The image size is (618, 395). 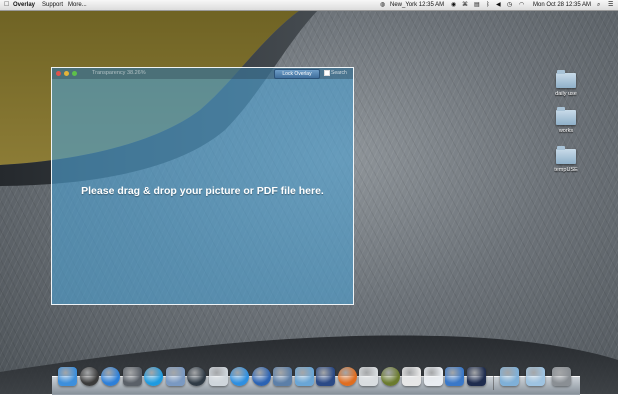 What do you see at coordinates (66, 73) in the screenshot?
I see `minimize-icon` at bounding box center [66, 73].